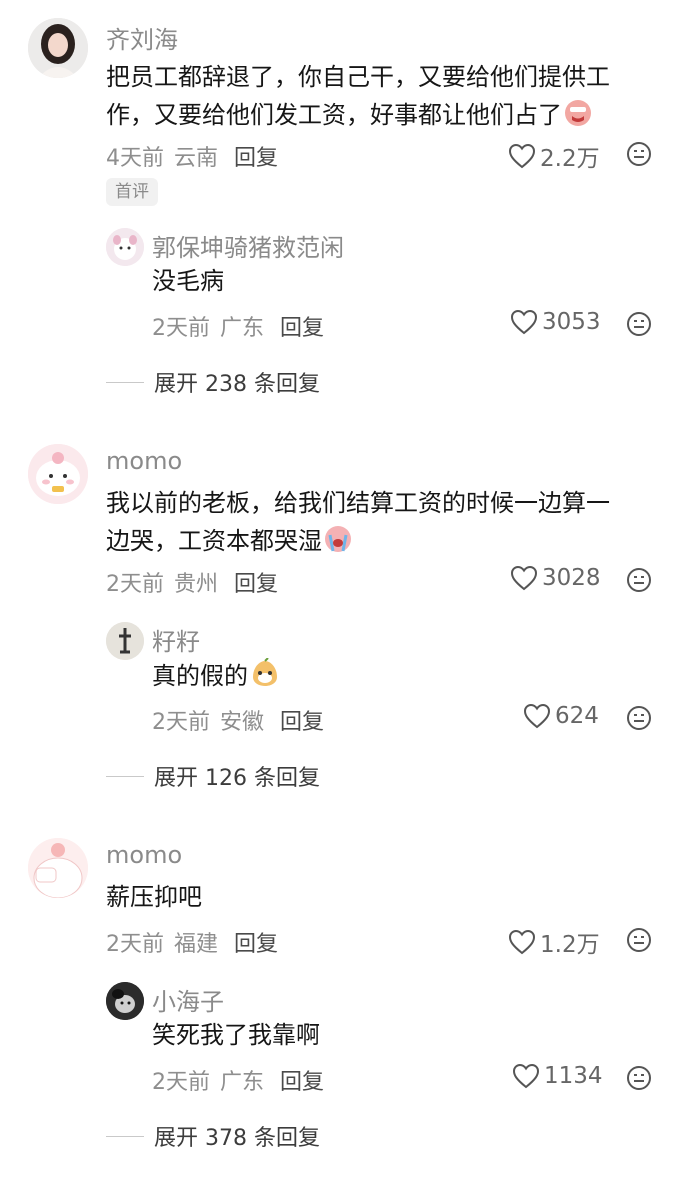 This screenshot has height=1179, width=690. Describe the element at coordinates (358, 524) in the screenshot. I see `comment-text: 我以前的老板，给我们结算工资的时候一边算一 边哭，工资本都哭湿` at that location.